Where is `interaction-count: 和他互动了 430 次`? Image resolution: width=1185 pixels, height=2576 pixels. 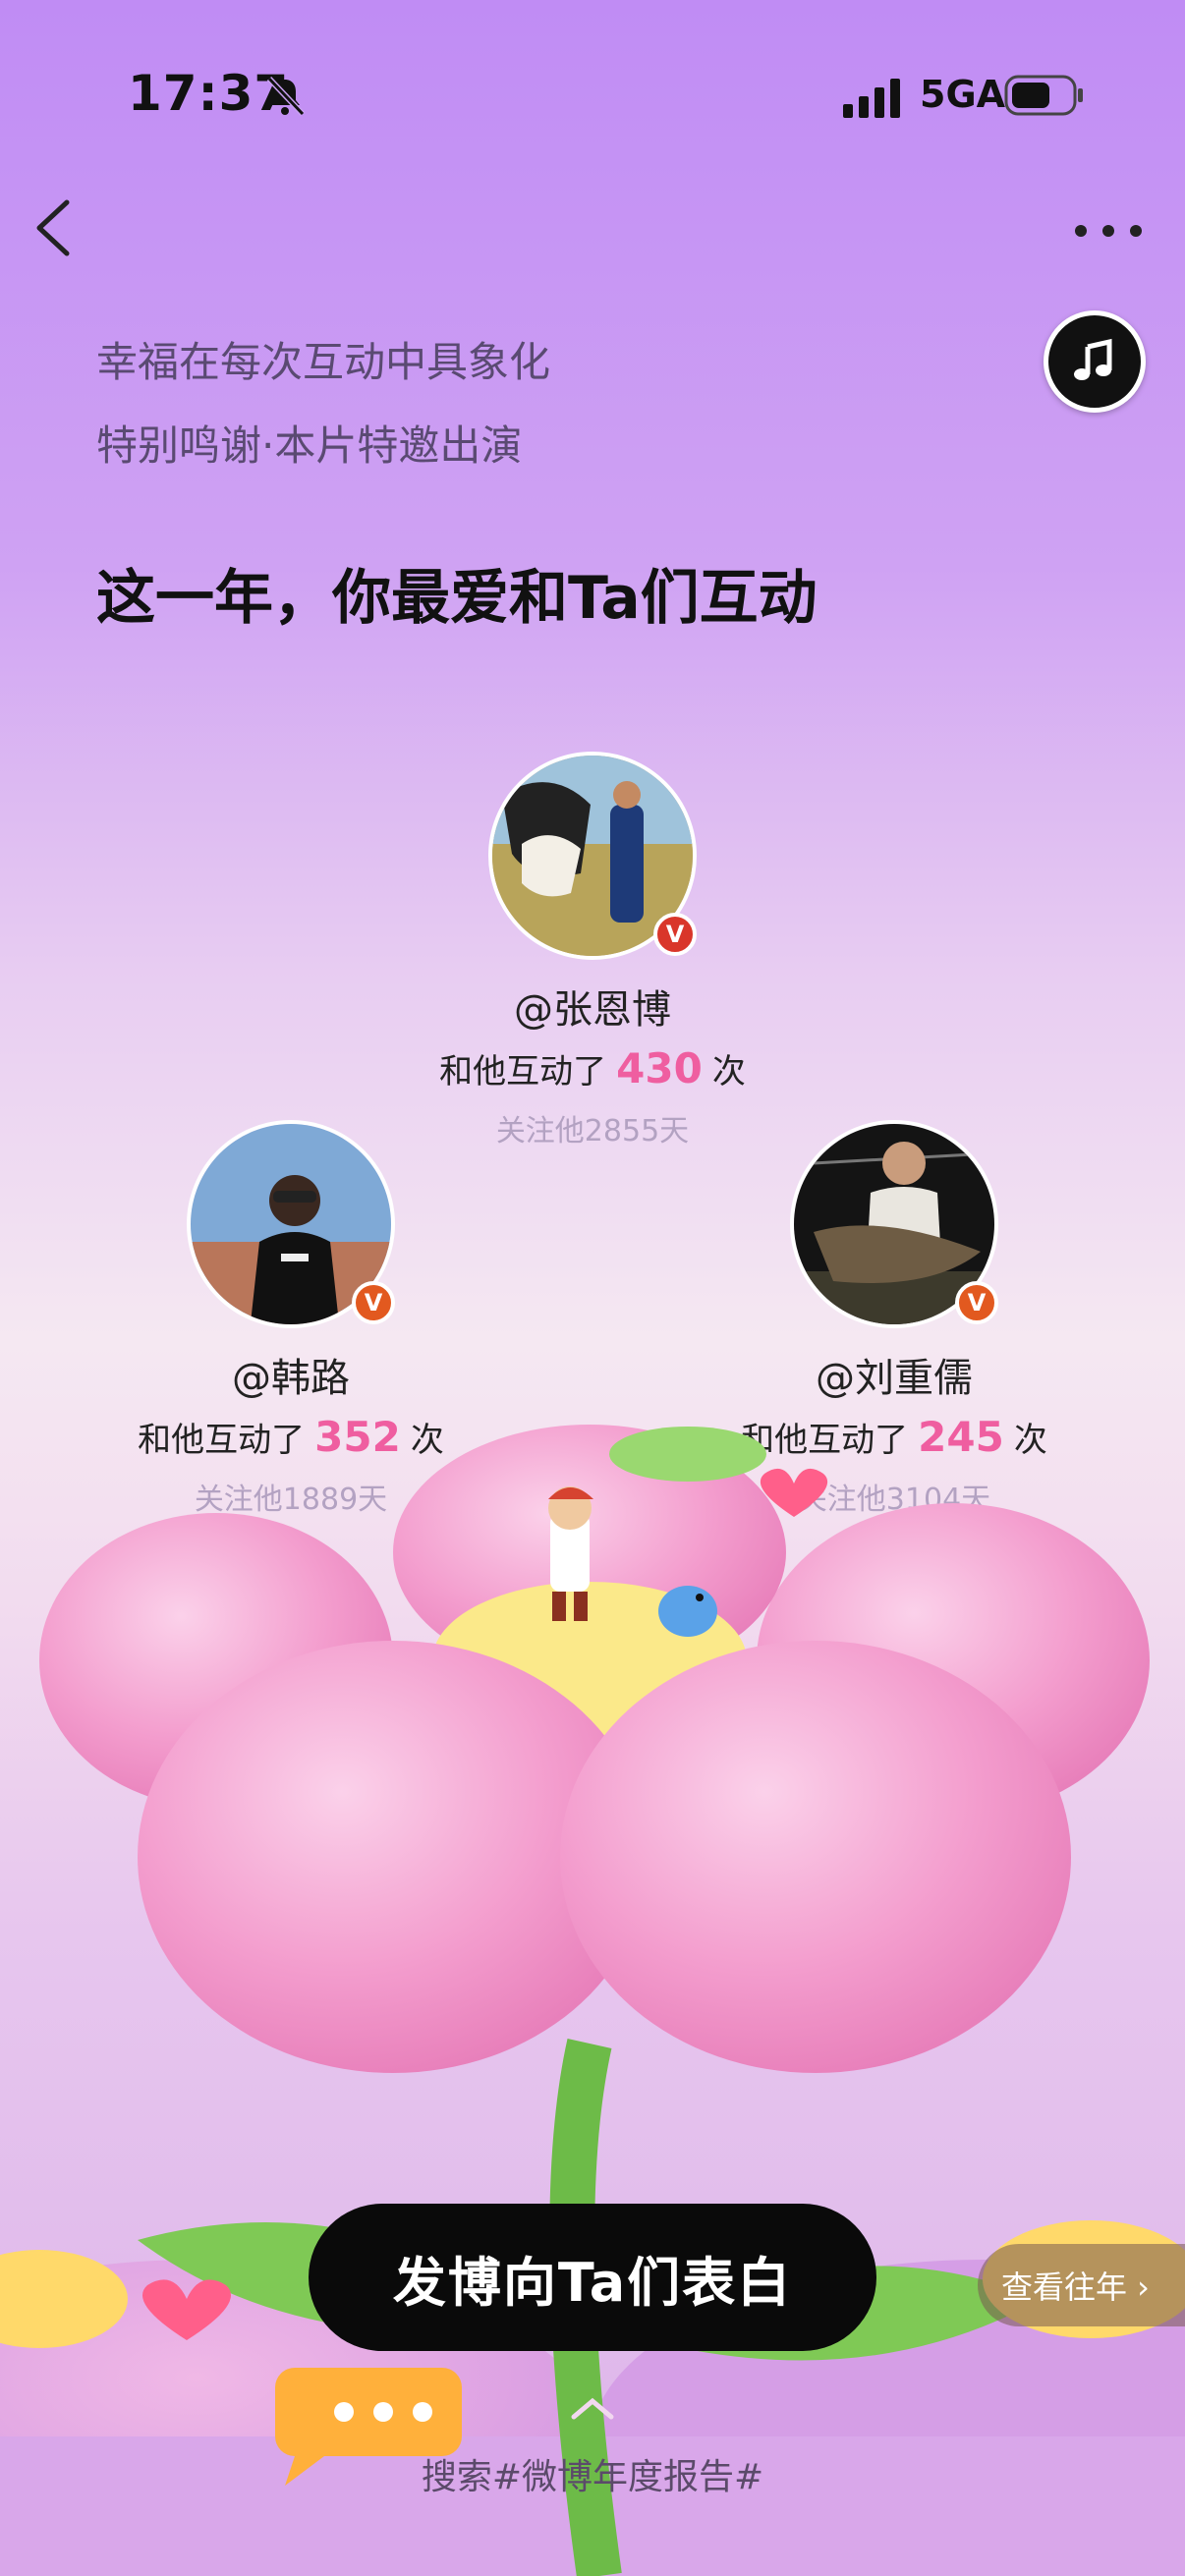 interaction-count: 和他互动了 430 次 is located at coordinates (592, 1068).